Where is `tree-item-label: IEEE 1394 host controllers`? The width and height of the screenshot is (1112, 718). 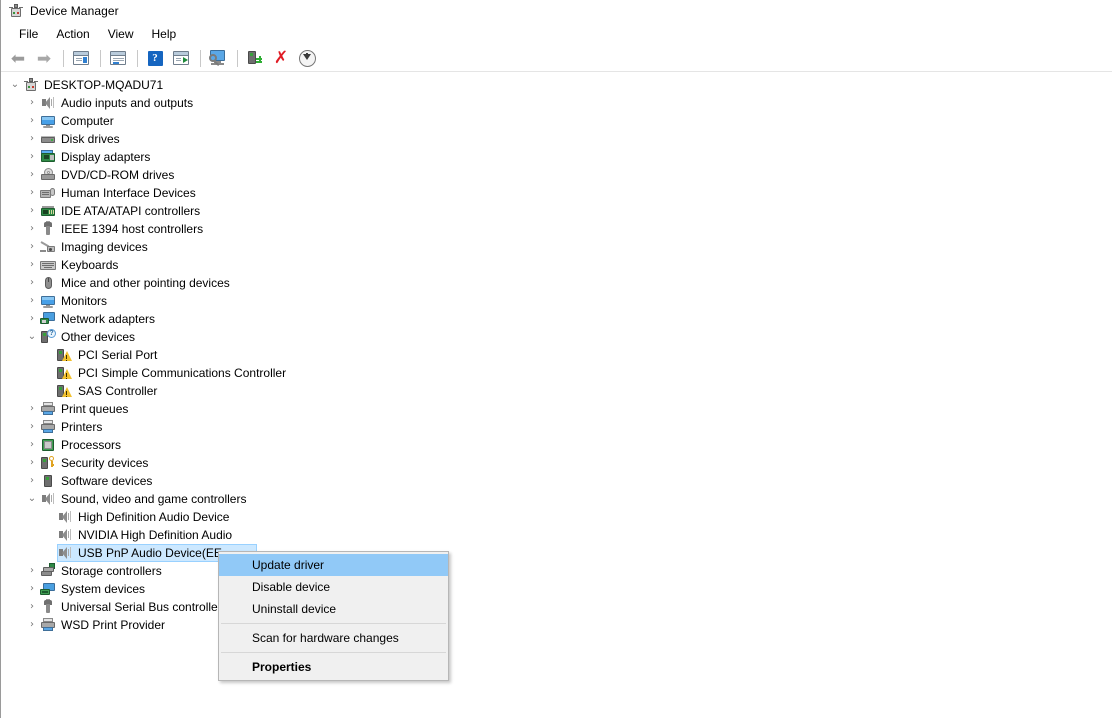 tree-item-label: IEEE 1394 host controllers is located at coordinates (132, 229).